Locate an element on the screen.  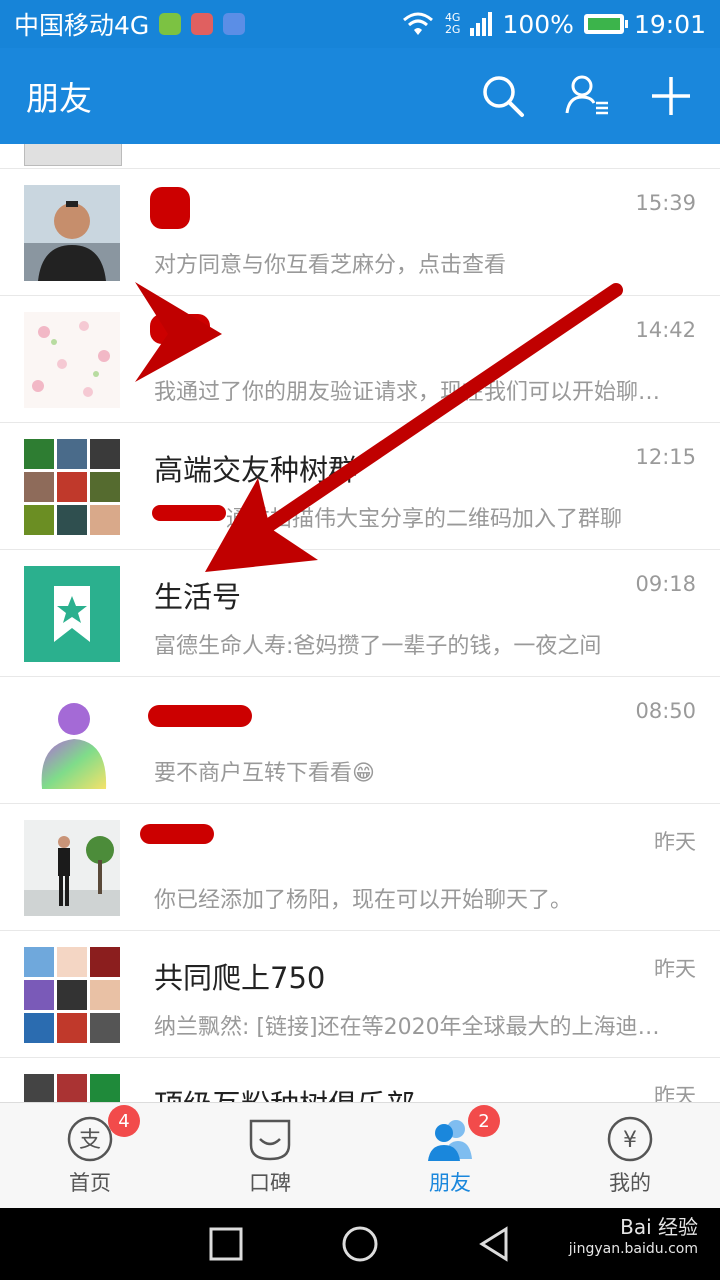
network-type: 4G 2G is located at coordinates (453, 24).